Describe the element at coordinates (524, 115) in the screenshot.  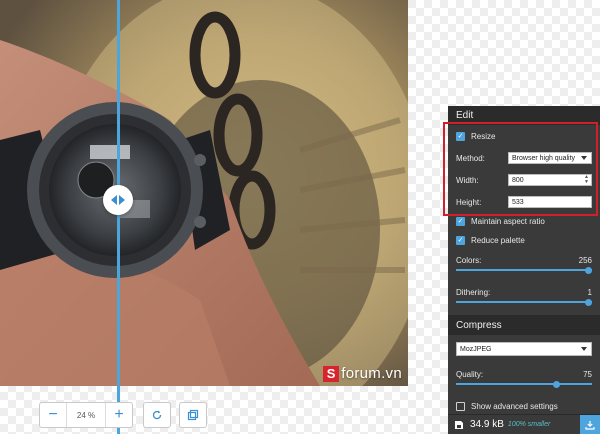
I see `edit-section-header: Edit` at that location.